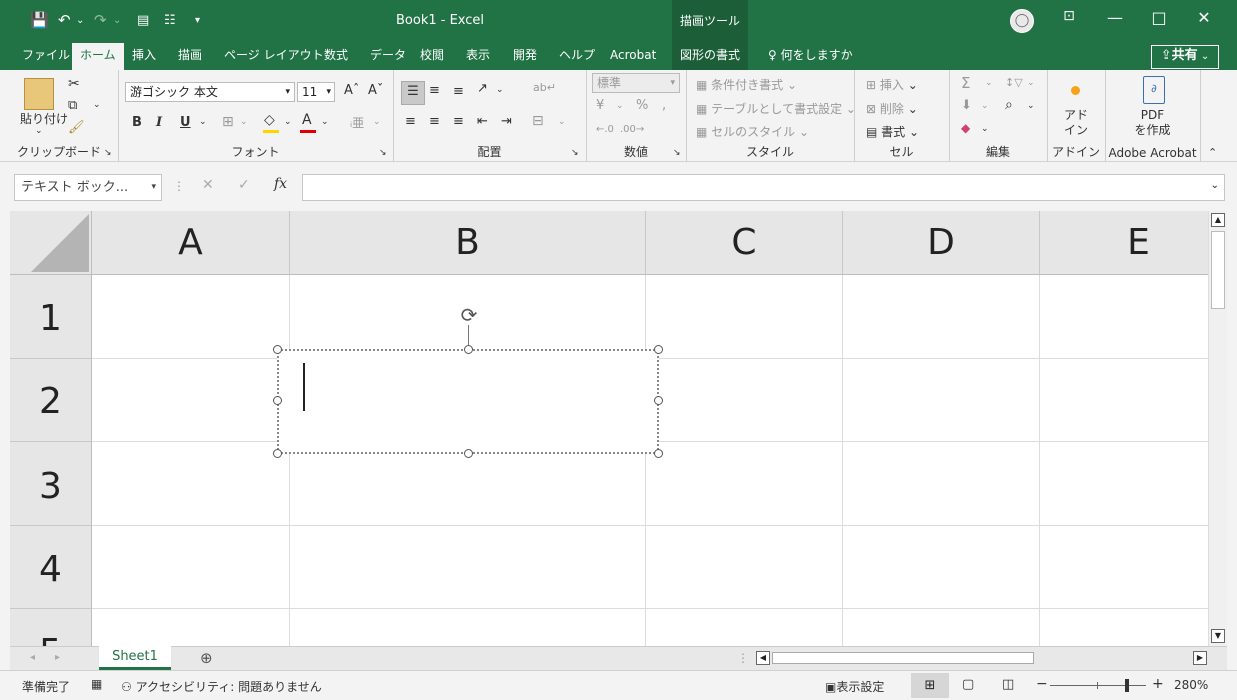  I want to click on tab-formulas: 数式, so click(336, 56).